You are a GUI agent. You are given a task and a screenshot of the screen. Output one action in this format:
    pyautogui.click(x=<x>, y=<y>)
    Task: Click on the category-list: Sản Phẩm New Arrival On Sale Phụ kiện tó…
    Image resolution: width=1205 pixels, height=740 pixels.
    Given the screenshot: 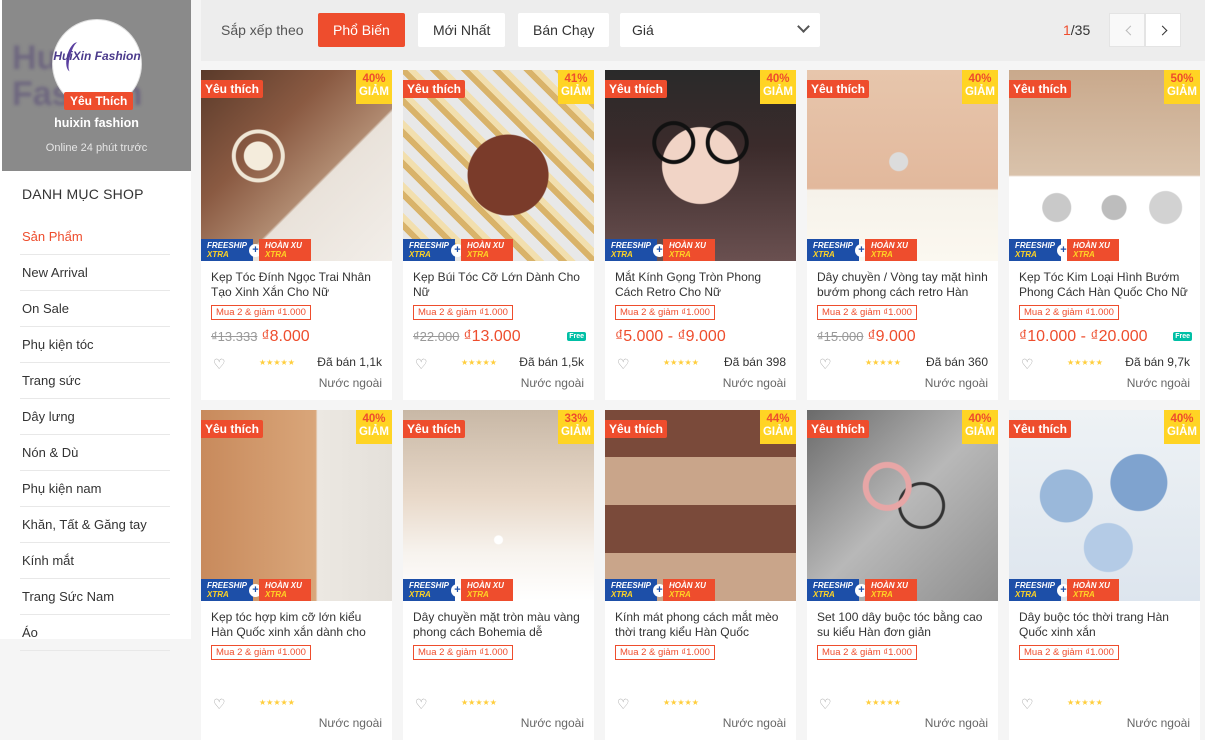 What is the action you would take?
    pyautogui.click(x=95, y=435)
    